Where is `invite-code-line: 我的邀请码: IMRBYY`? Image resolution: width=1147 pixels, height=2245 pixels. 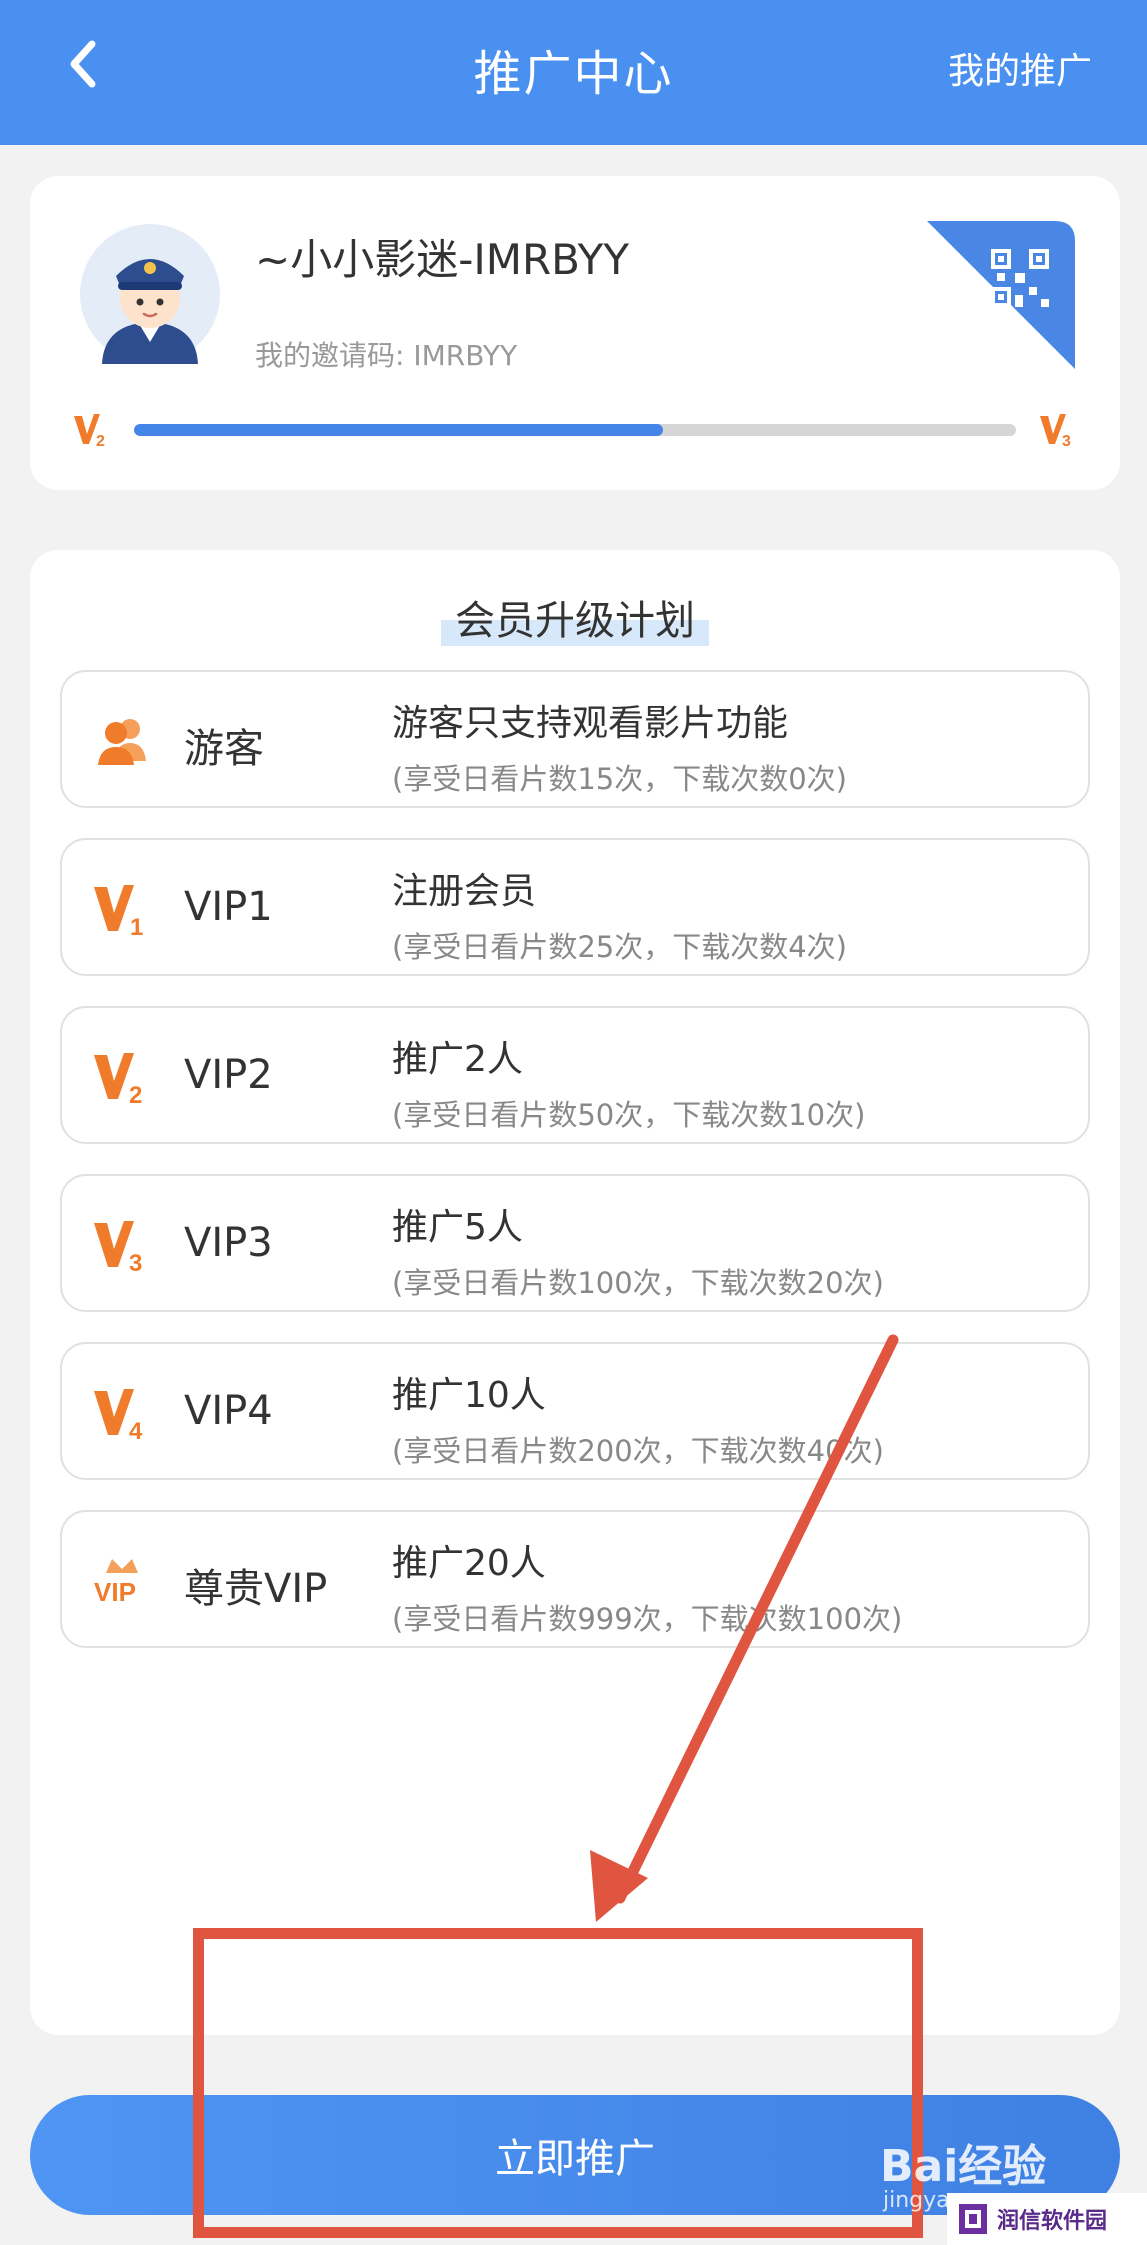
invite-code-line: 我的邀请码: IMRBYY is located at coordinates (386, 354).